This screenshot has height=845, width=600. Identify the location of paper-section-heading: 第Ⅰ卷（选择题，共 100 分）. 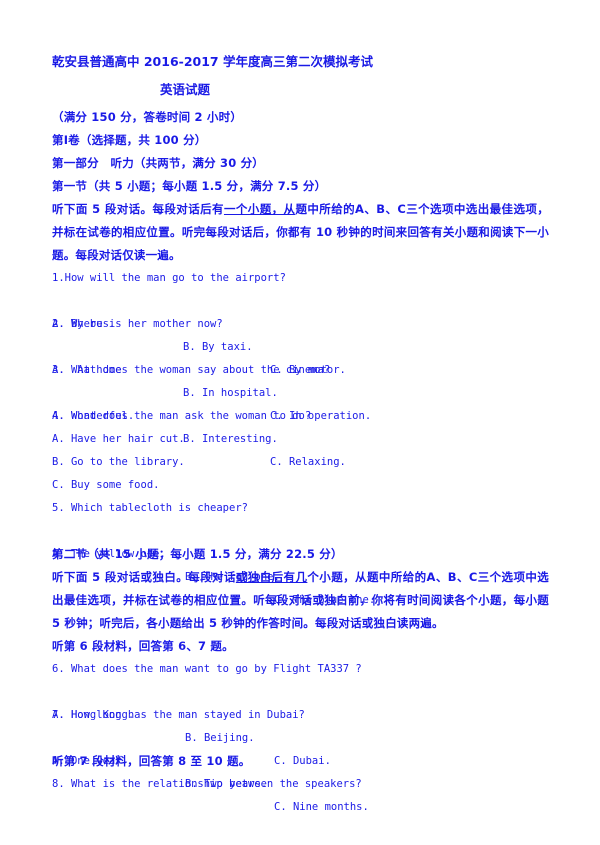
(129, 140).